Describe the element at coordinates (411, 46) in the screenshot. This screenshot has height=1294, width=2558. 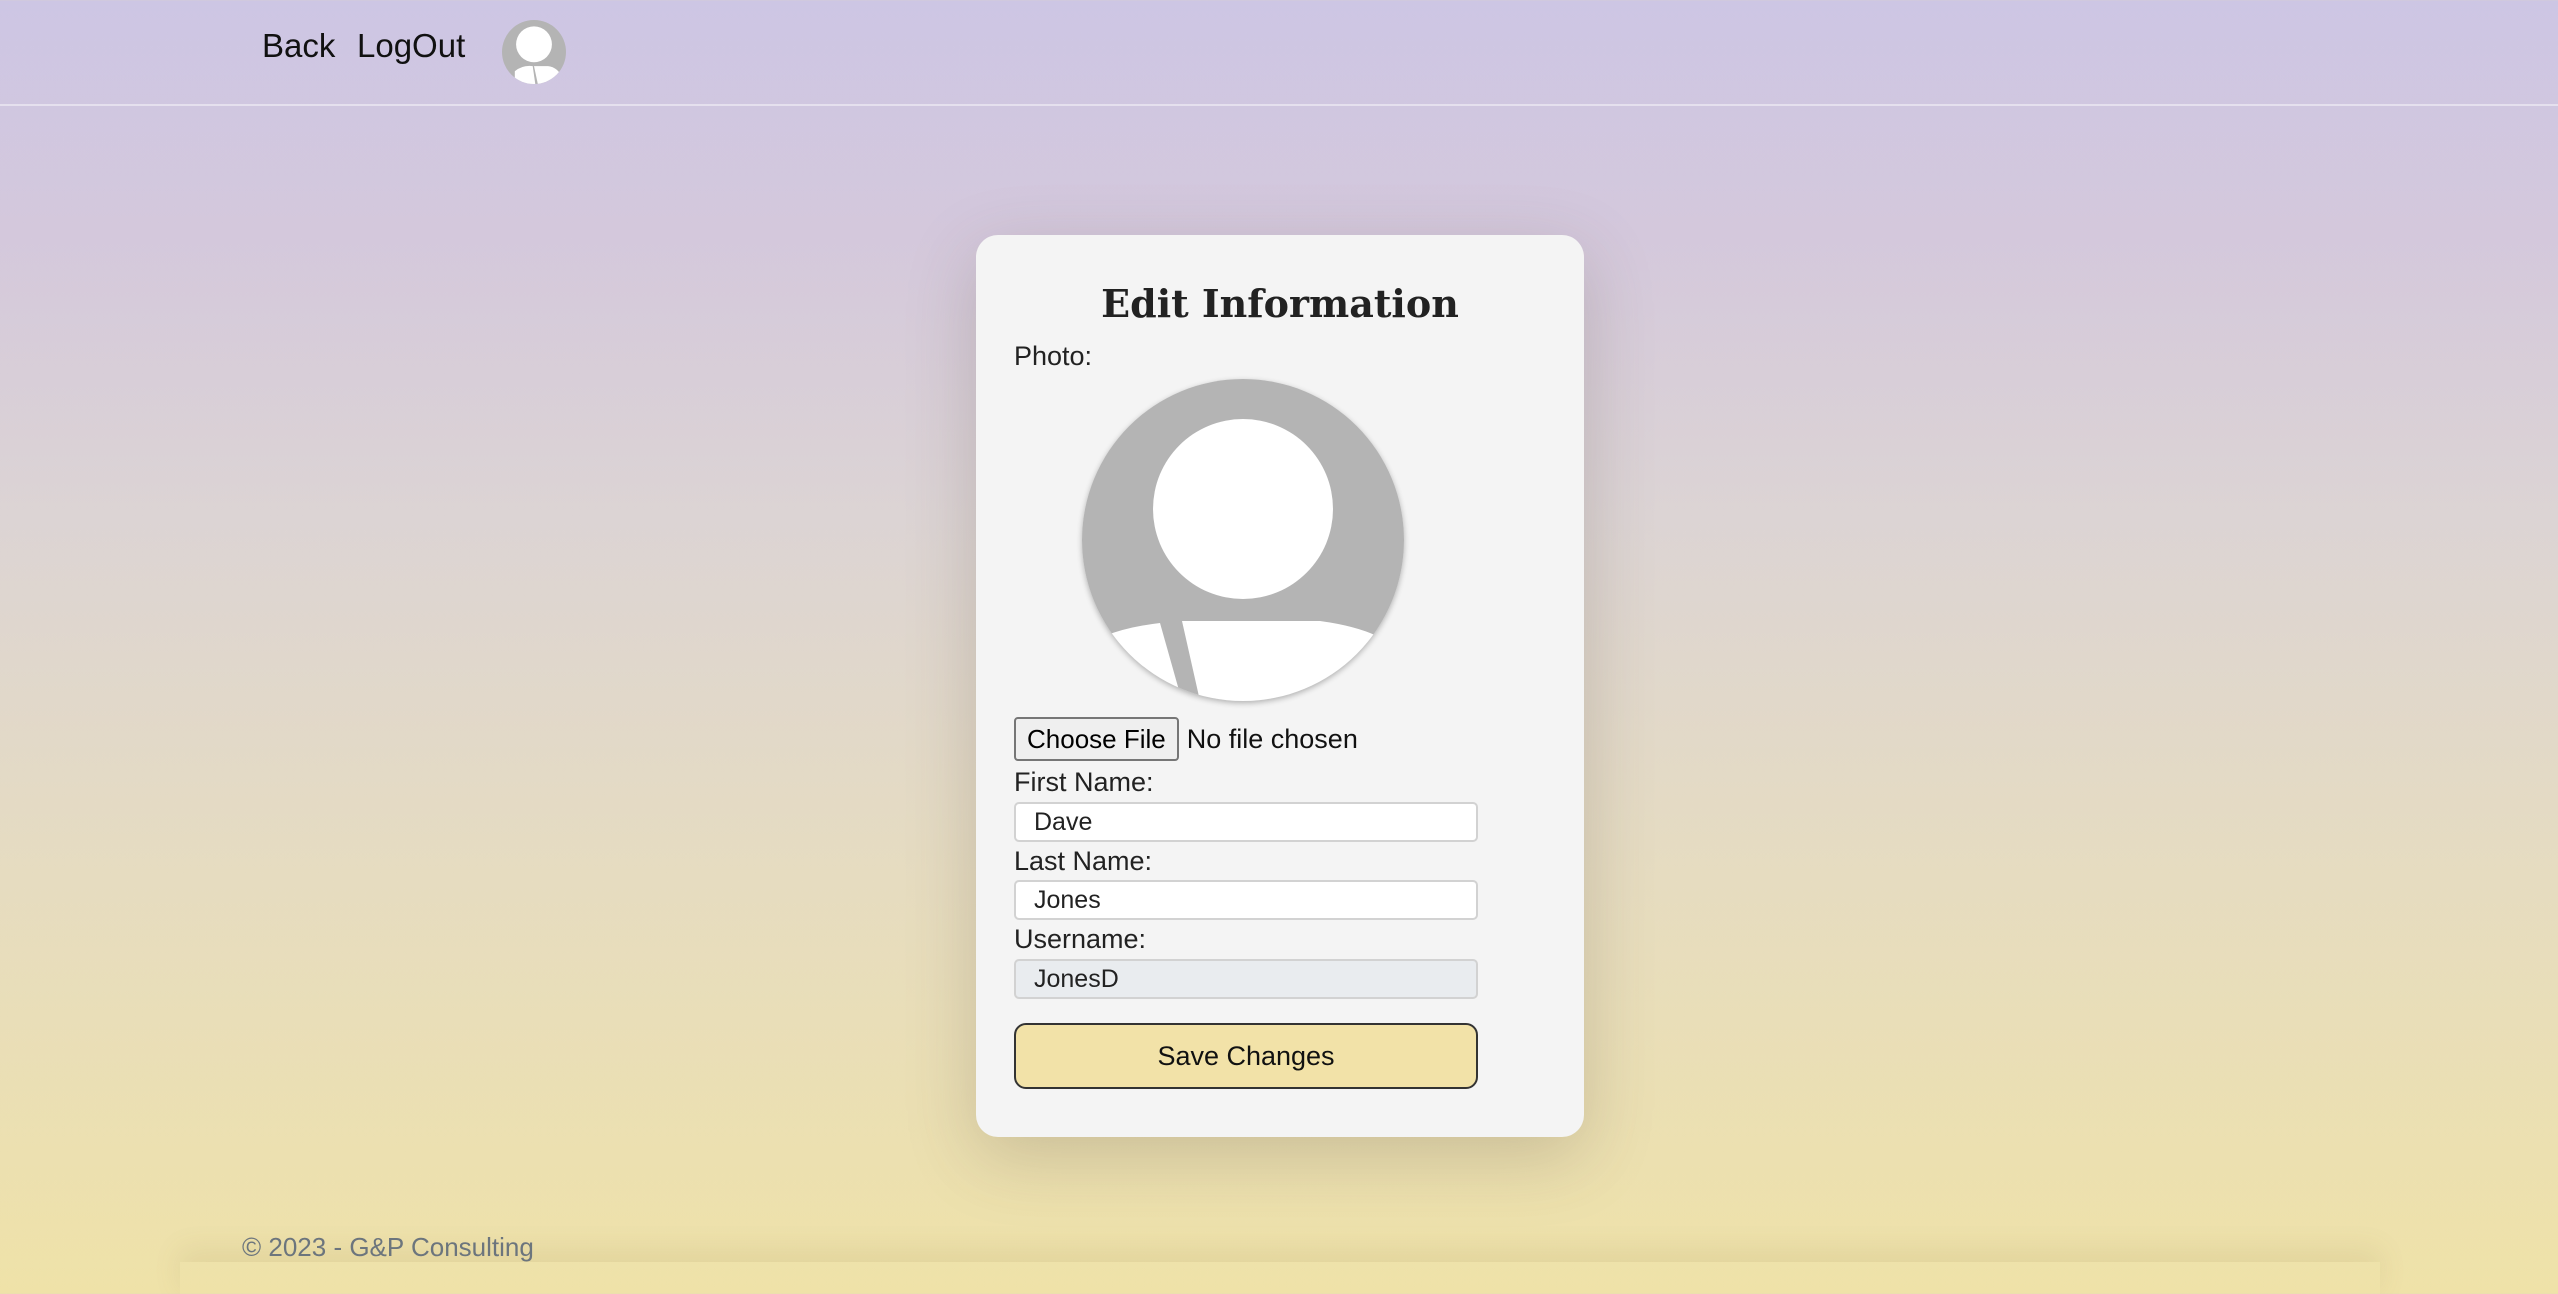
I see `logout-link: LogOut` at that location.